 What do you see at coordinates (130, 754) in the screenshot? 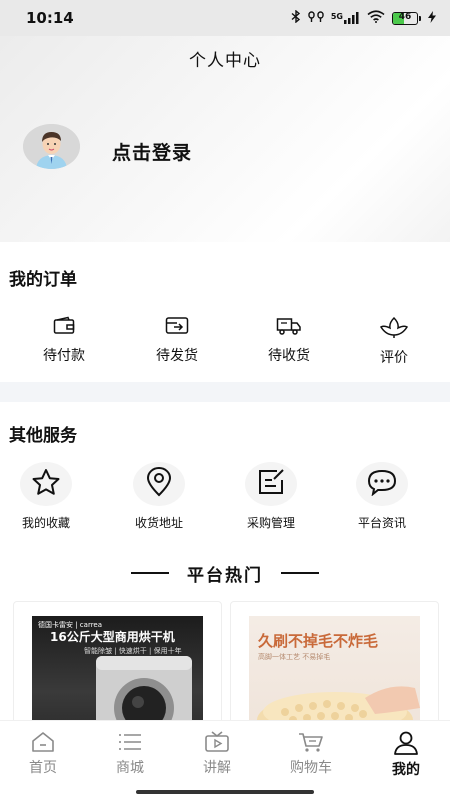
I see `nav-mall: 商城` at bounding box center [130, 754].